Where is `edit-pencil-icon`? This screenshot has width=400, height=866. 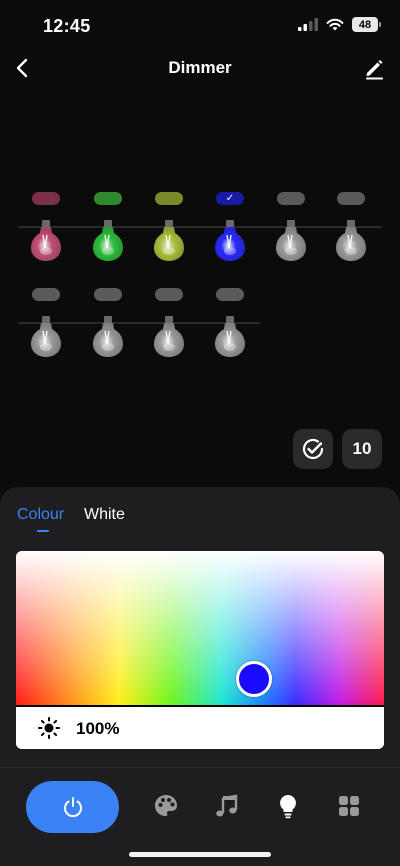
edit-pencil-icon is located at coordinates (374, 68).